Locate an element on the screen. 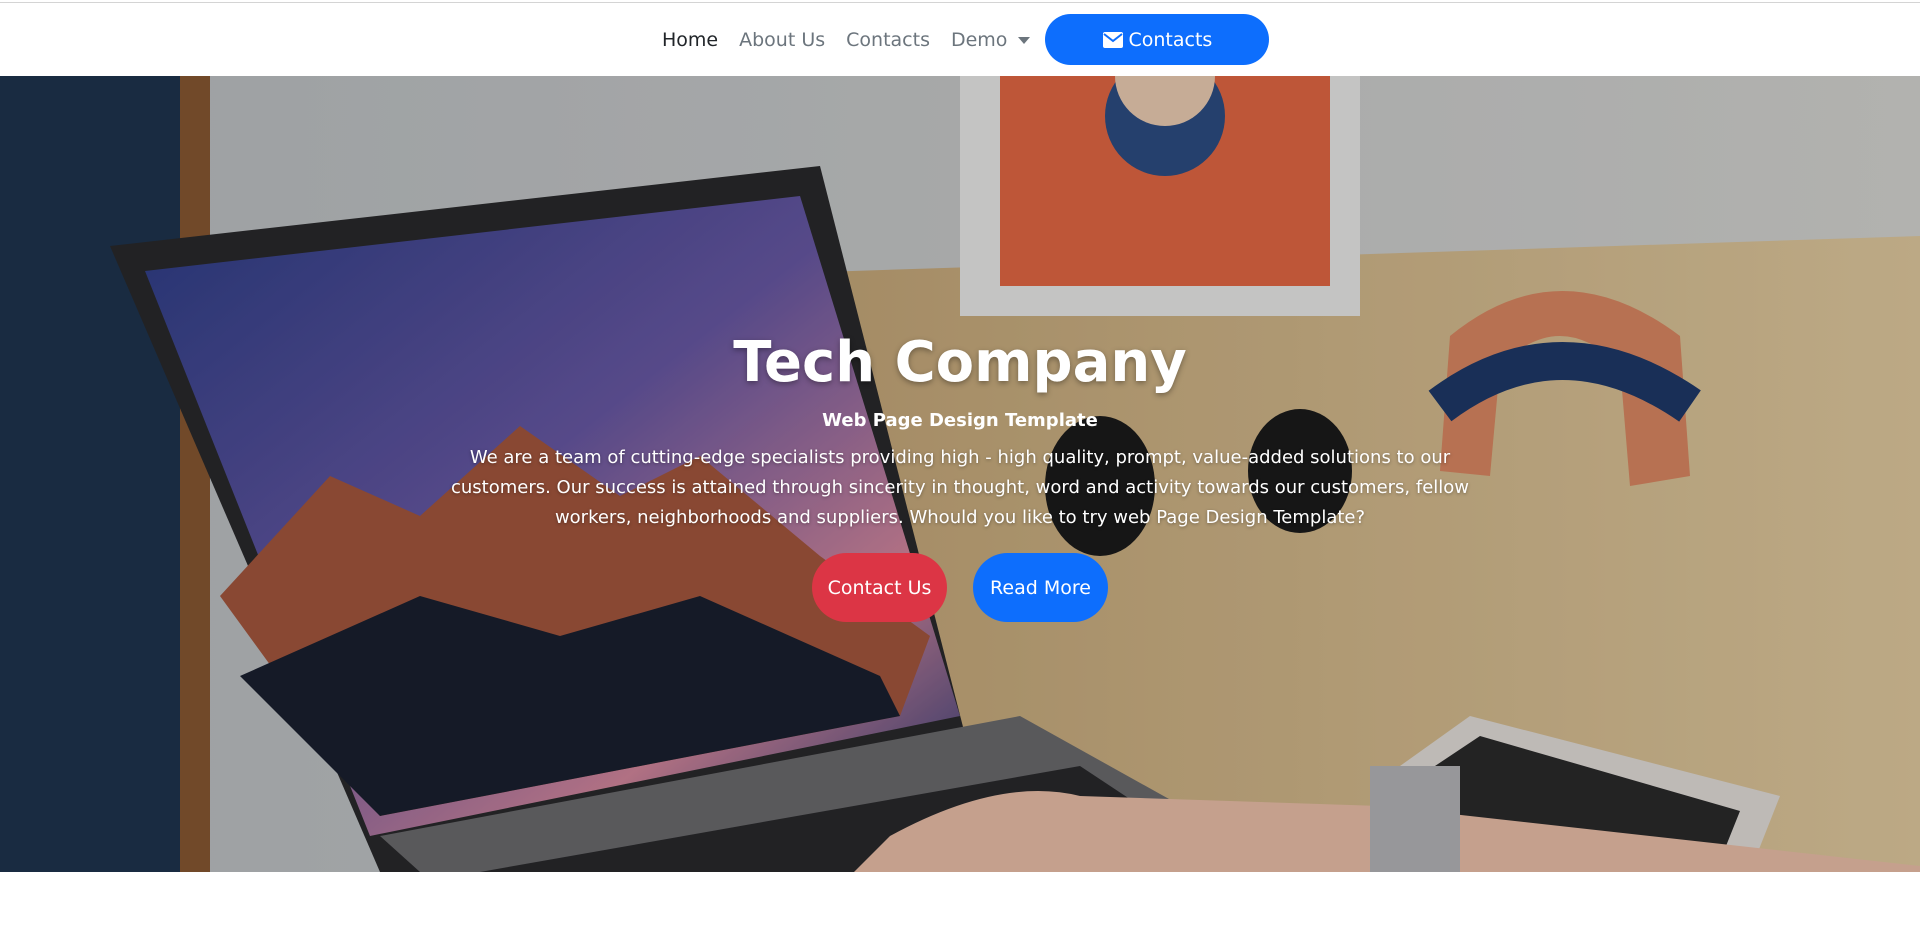 Image resolution: width=1920 pixels, height=927 pixels. nav-list: Home About Us Contacts Demo Contacts is located at coordinates (966, 39).